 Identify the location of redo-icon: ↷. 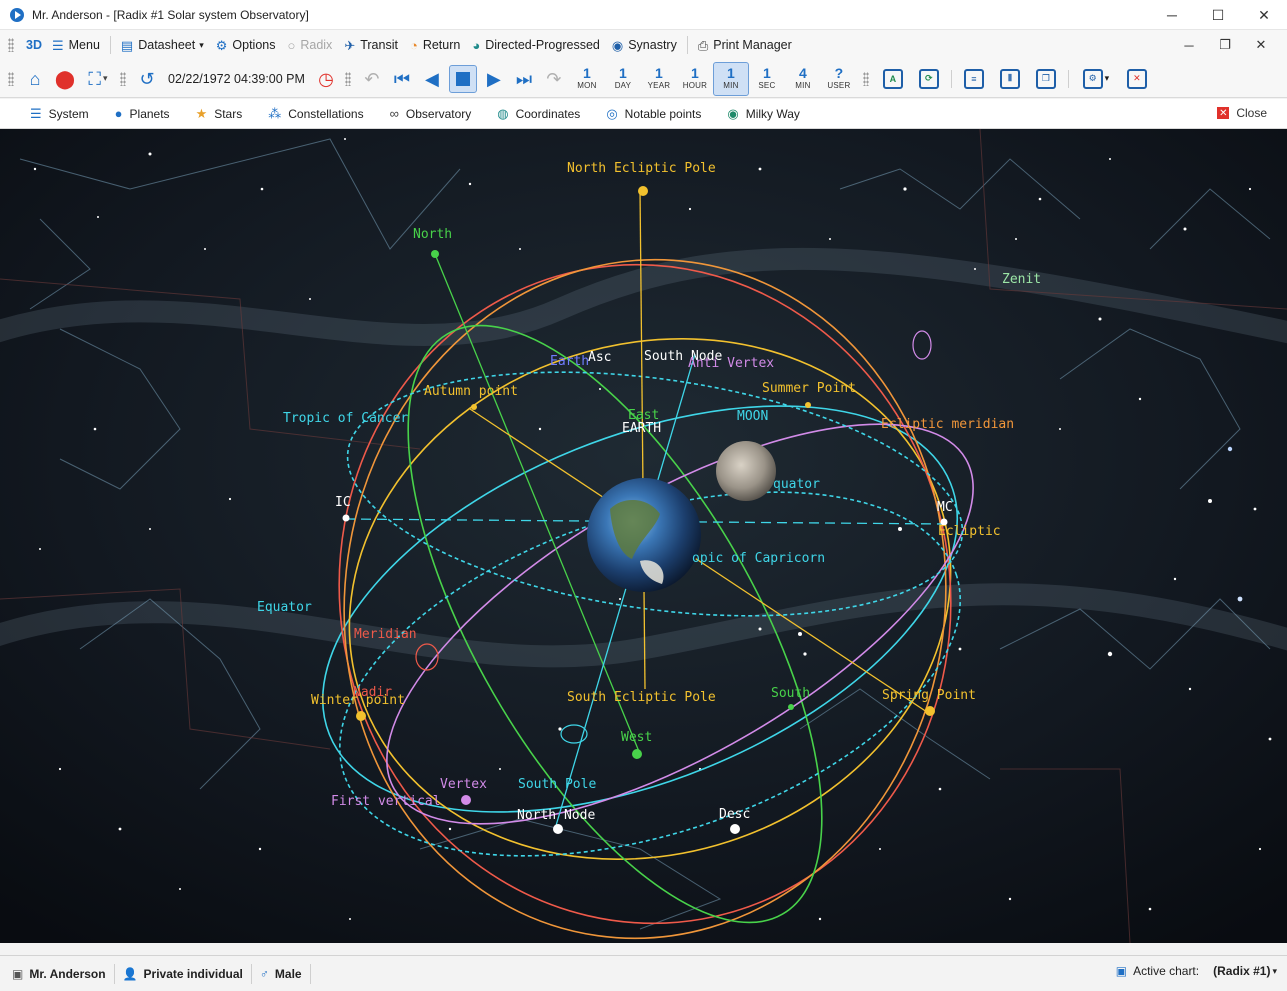
(554, 79).